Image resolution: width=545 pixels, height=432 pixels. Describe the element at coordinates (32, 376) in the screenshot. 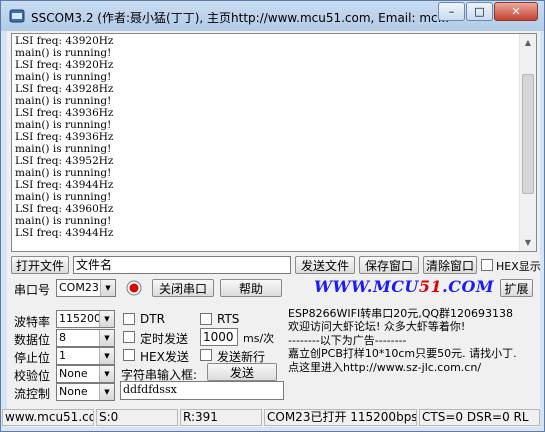

I see `parity-label: 校验位` at that location.